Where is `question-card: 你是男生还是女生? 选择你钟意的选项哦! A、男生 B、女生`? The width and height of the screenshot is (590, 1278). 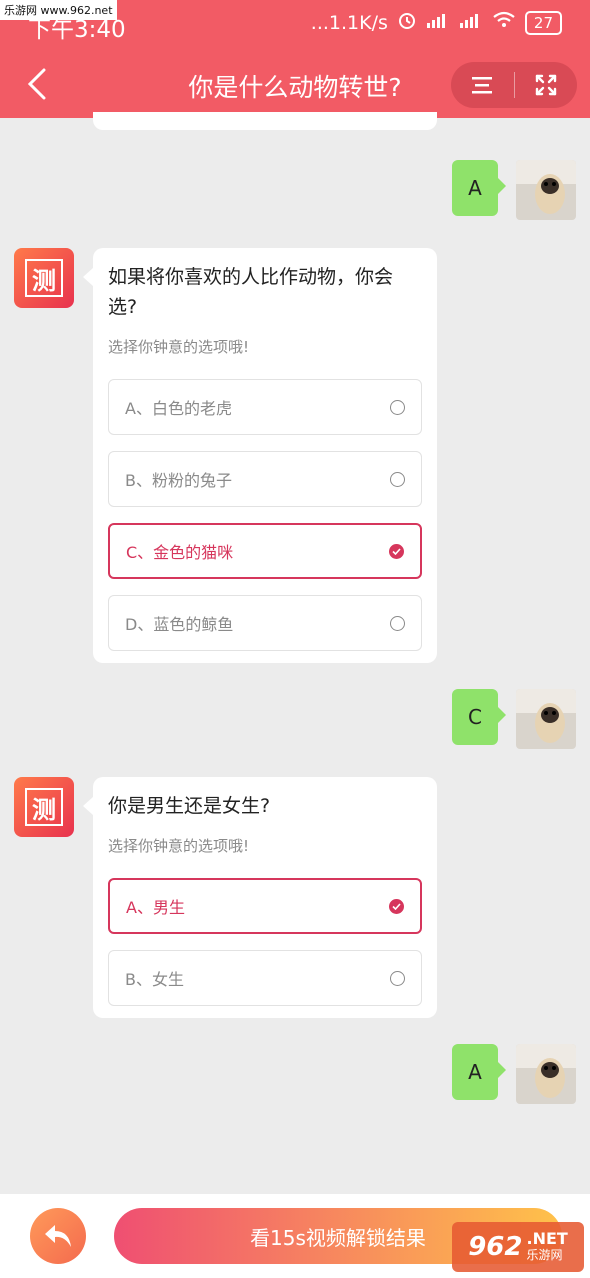 question-card: 你是男生还是女生? 选择你钟意的选项哦! A、男生 B、女生 is located at coordinates (260, 897).